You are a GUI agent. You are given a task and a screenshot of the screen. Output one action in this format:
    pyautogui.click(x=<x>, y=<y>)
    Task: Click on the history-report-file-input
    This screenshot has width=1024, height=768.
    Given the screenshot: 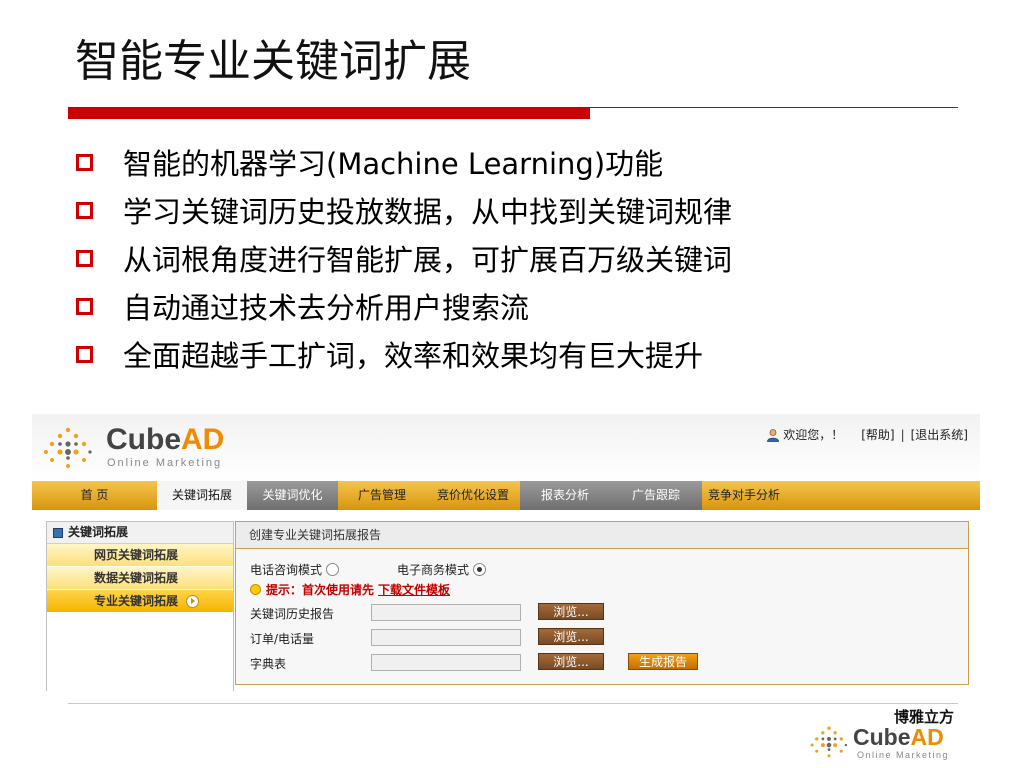 What is the action you would take?
    pyautogui.click(x=446, y=612)
    